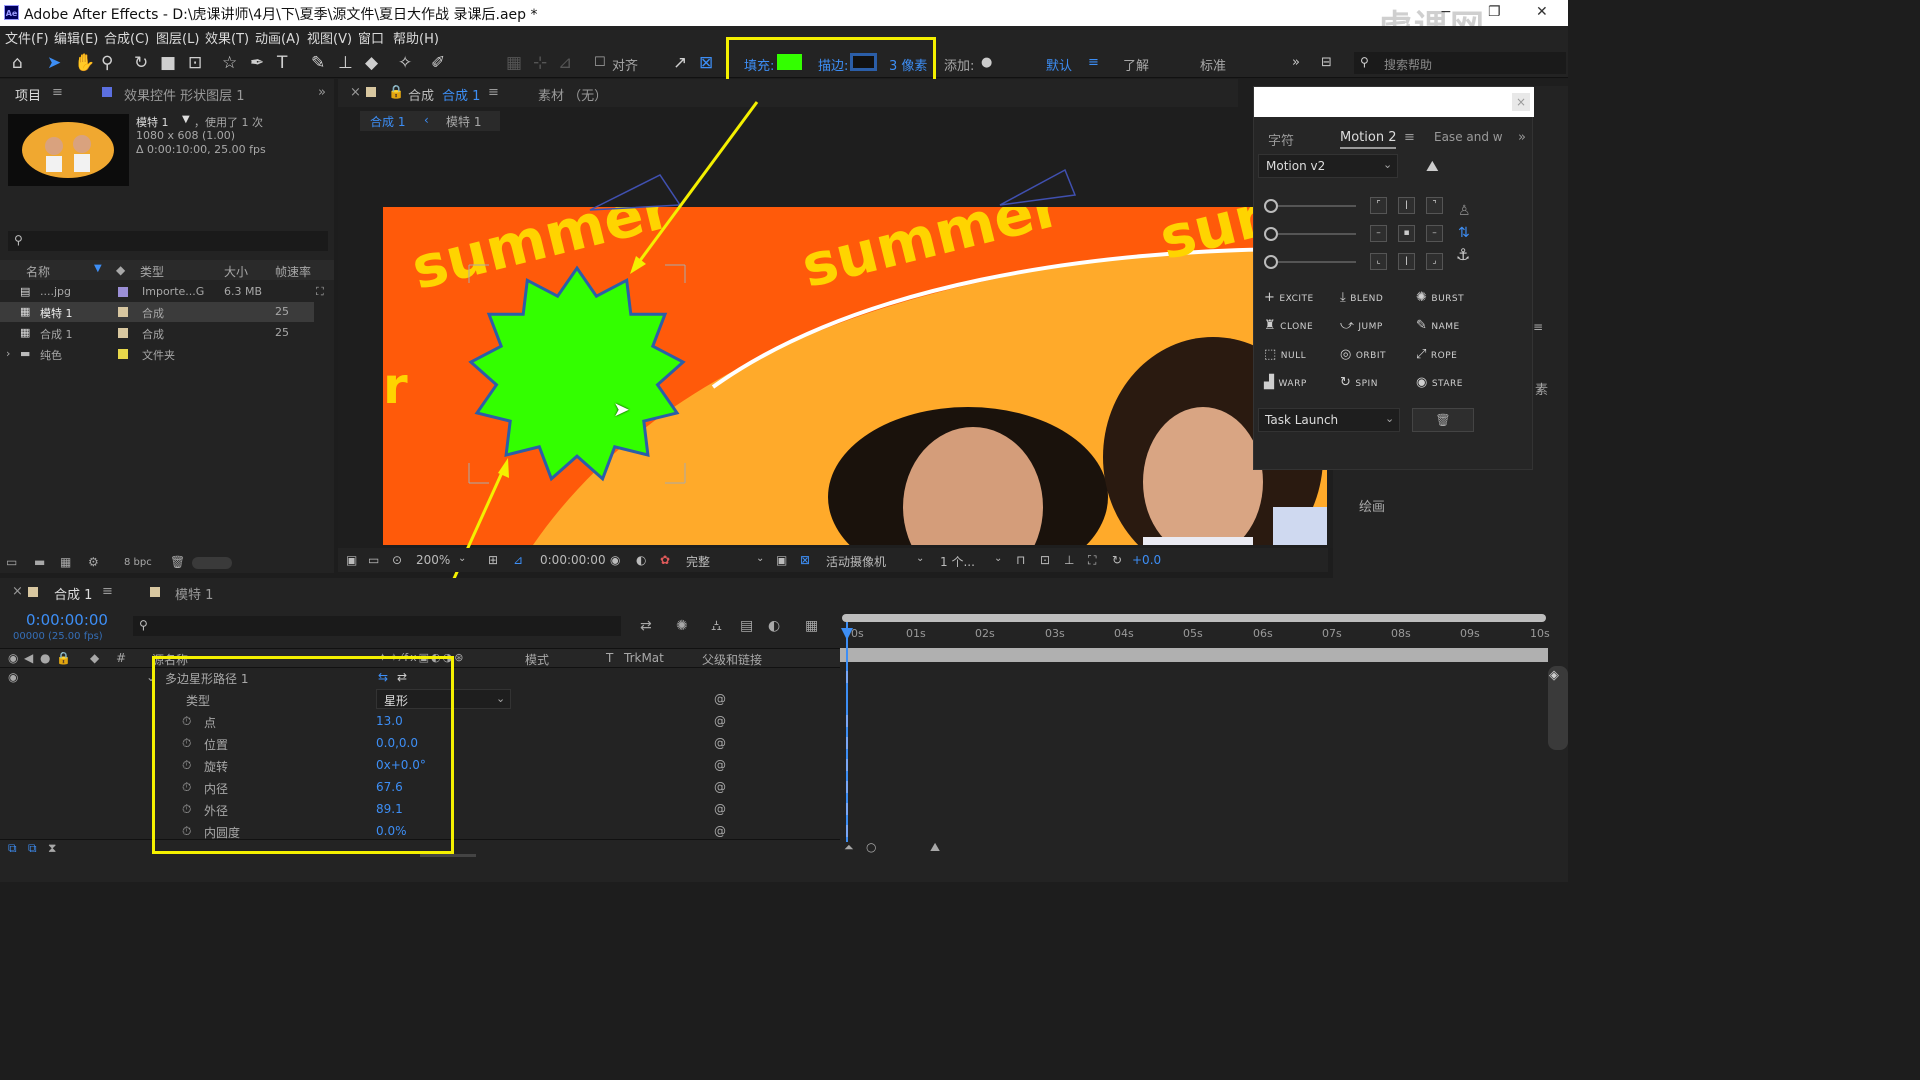 The height and width of the screenshot is (1080, 1920). I want to click on comp-flowchart-icon: ⛶, so click(1092, 560).